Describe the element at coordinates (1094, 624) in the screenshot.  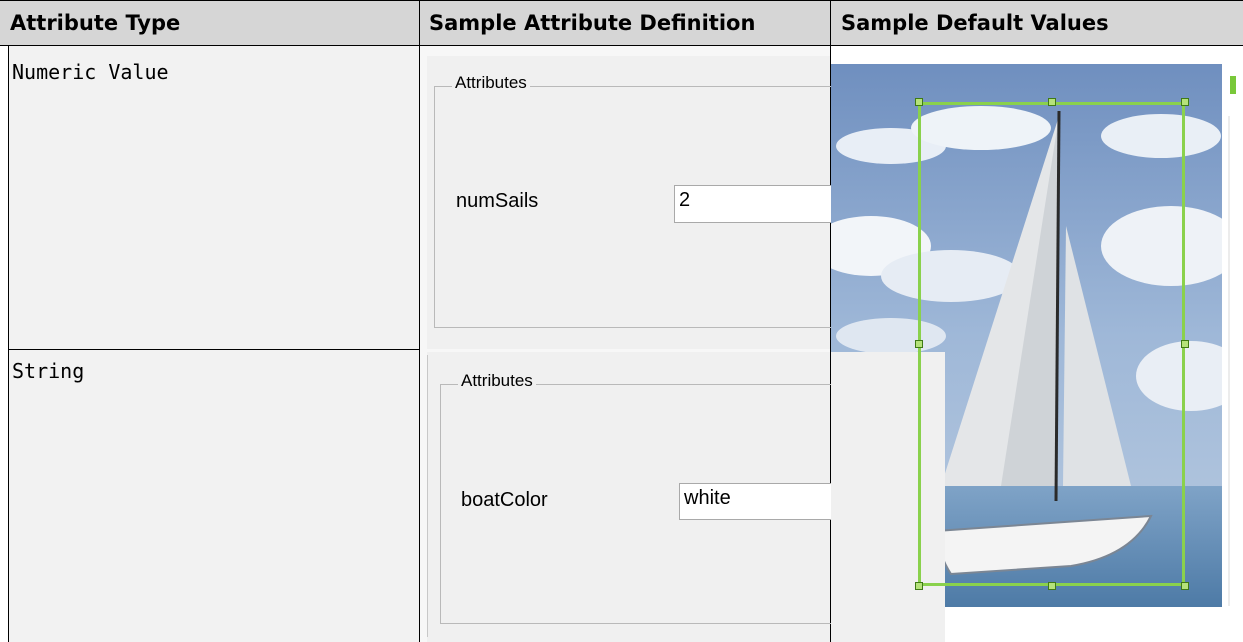
I see `image-bottom-mask` at that location.